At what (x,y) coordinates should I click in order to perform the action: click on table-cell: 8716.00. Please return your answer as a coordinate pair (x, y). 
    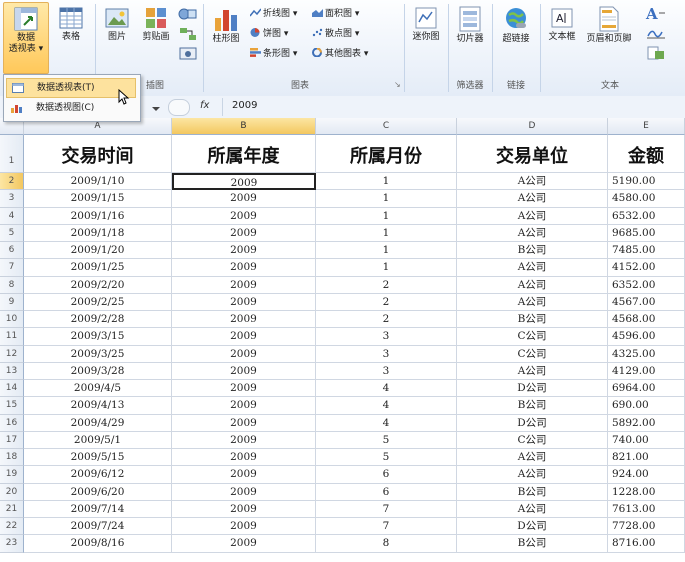
    Looking at the image, I should click on (646, 544).